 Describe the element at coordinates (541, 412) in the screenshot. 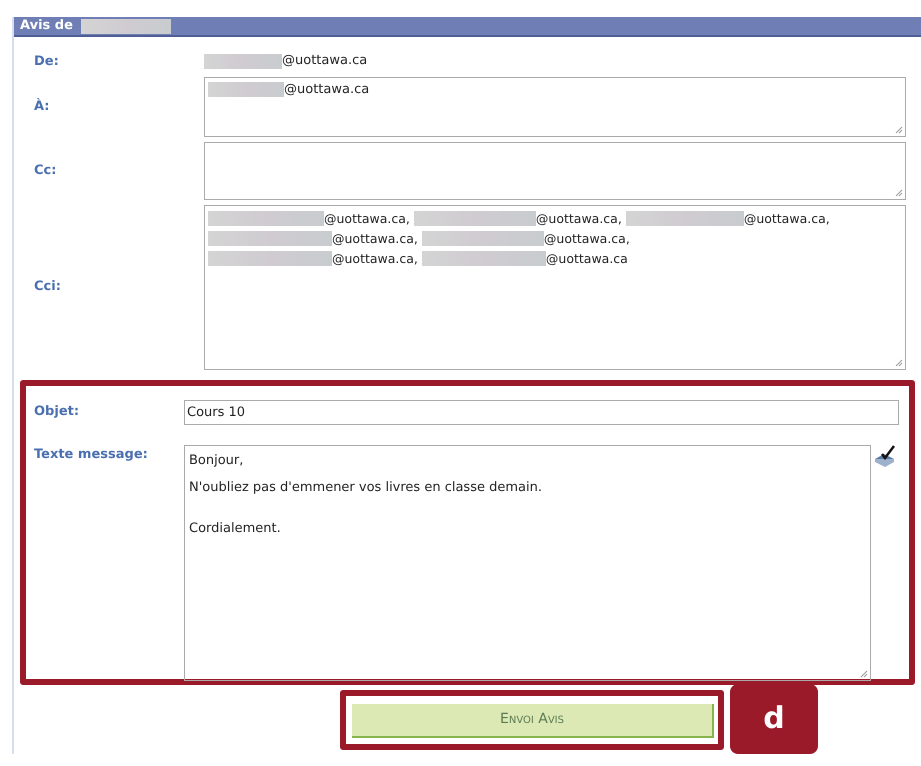

I see `subject-field: Cours 10` at that location.